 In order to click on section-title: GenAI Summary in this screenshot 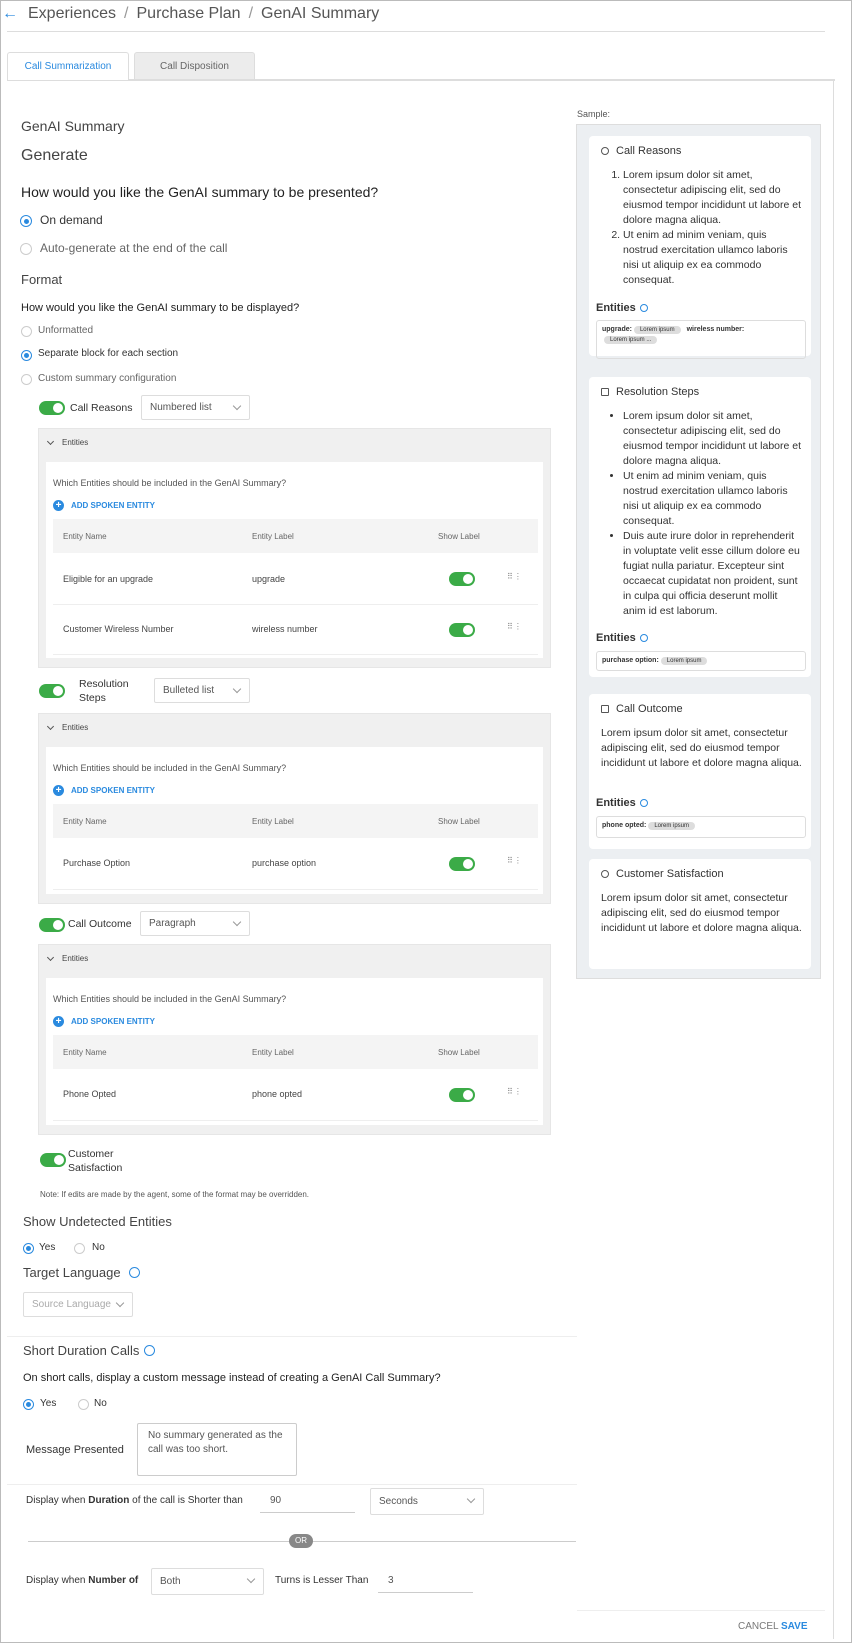, I will do `click(73, 126)`.